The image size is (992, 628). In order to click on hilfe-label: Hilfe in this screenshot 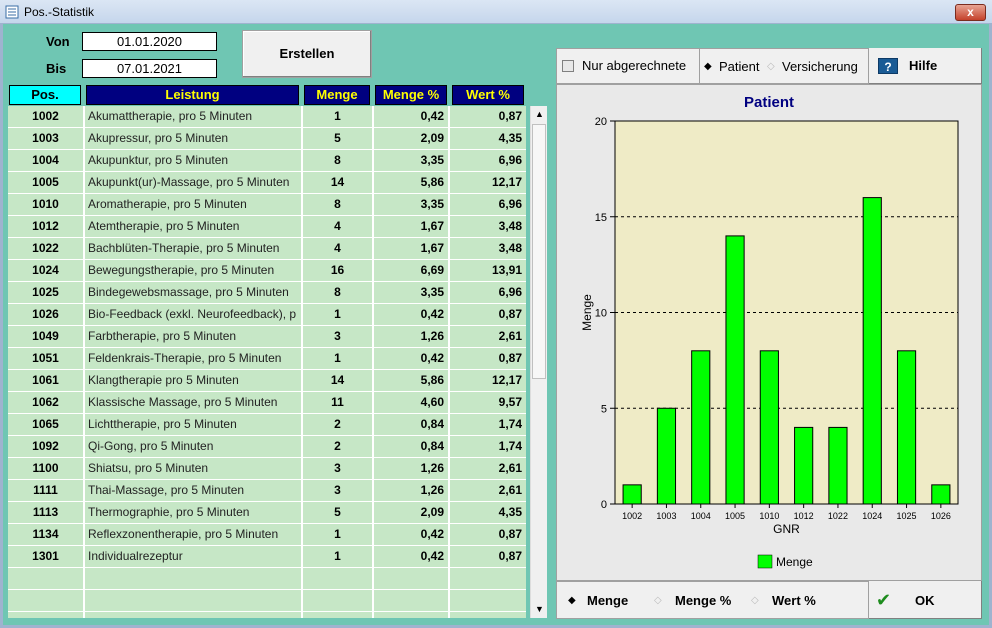, I will do `click(923, 65)`.